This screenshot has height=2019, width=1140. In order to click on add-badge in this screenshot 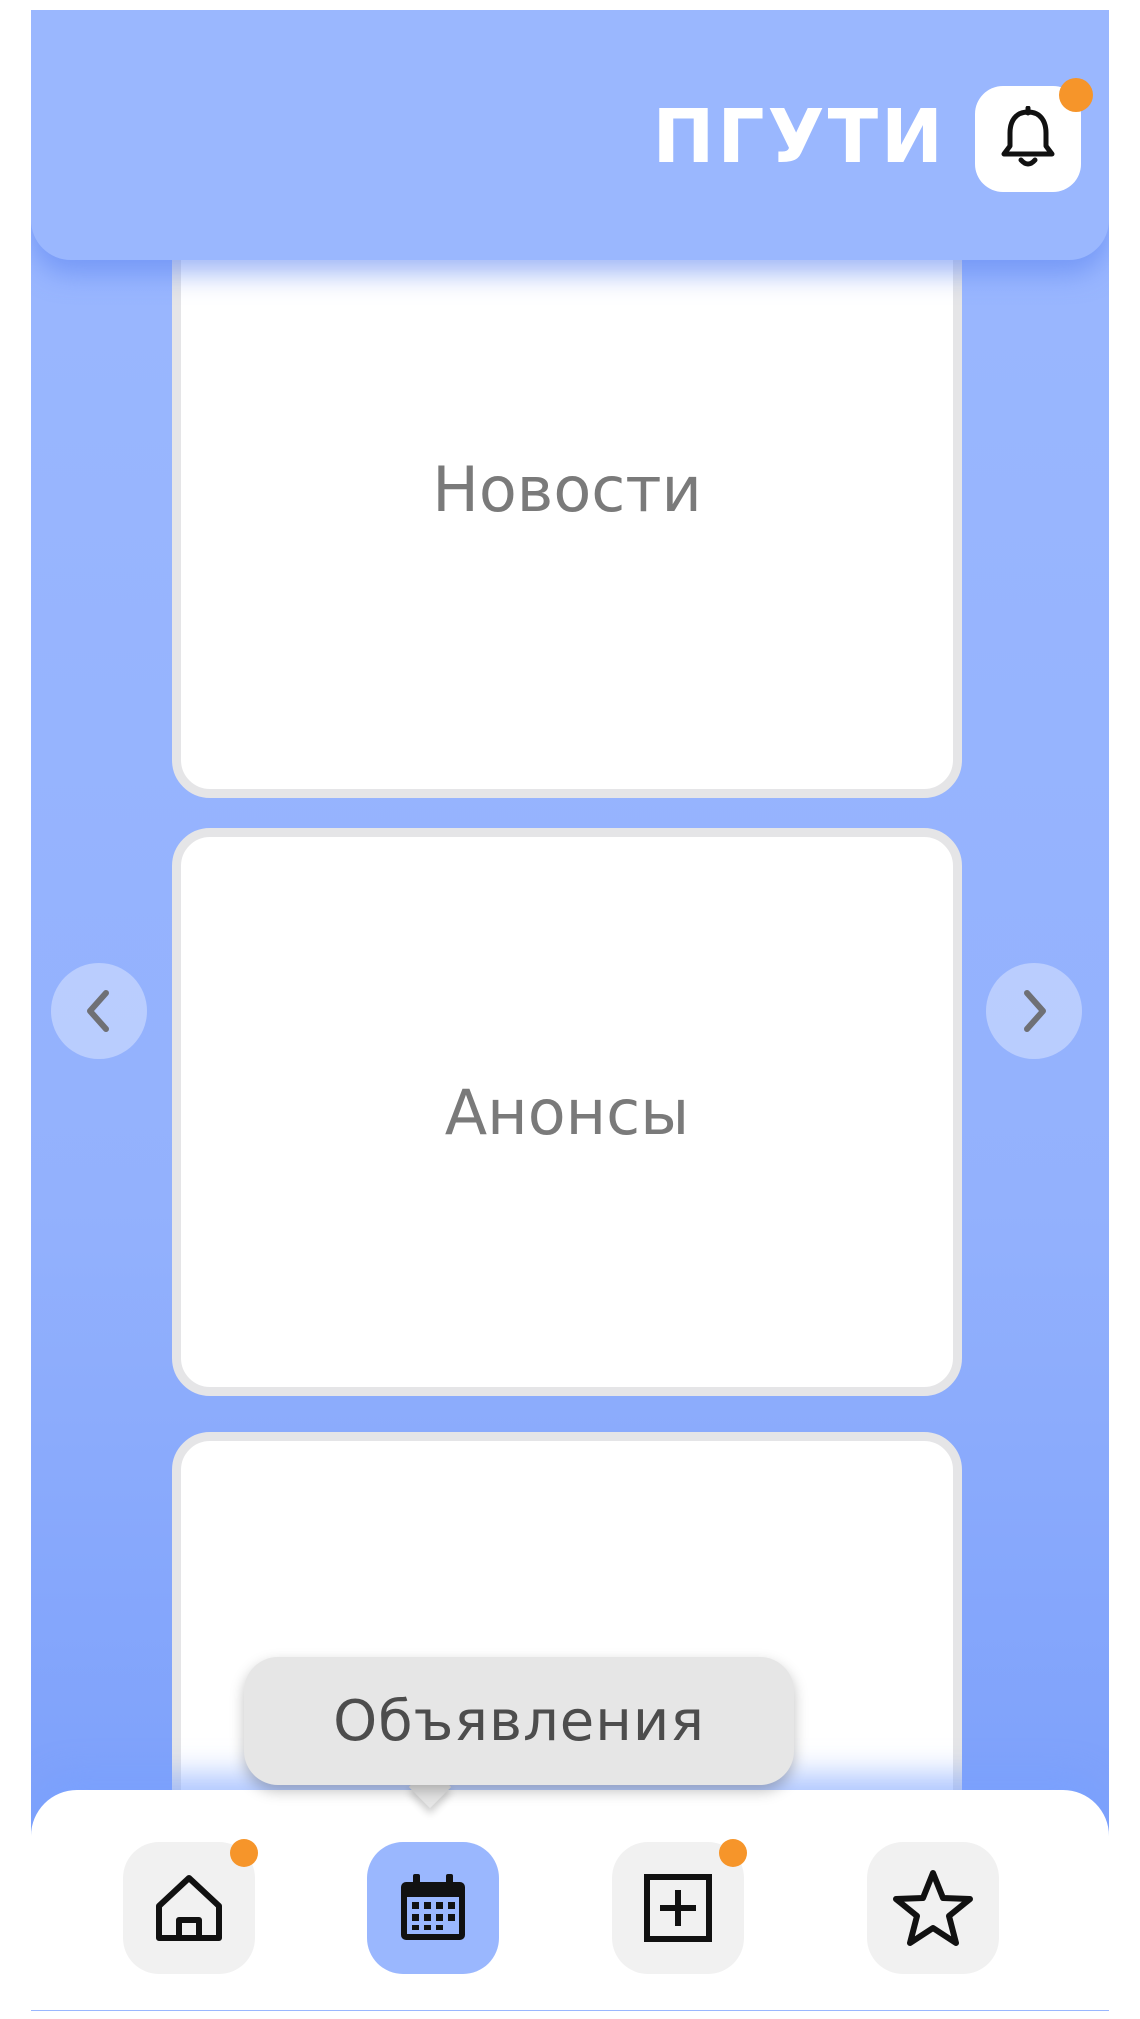, I will do `click(733, 1853)`.